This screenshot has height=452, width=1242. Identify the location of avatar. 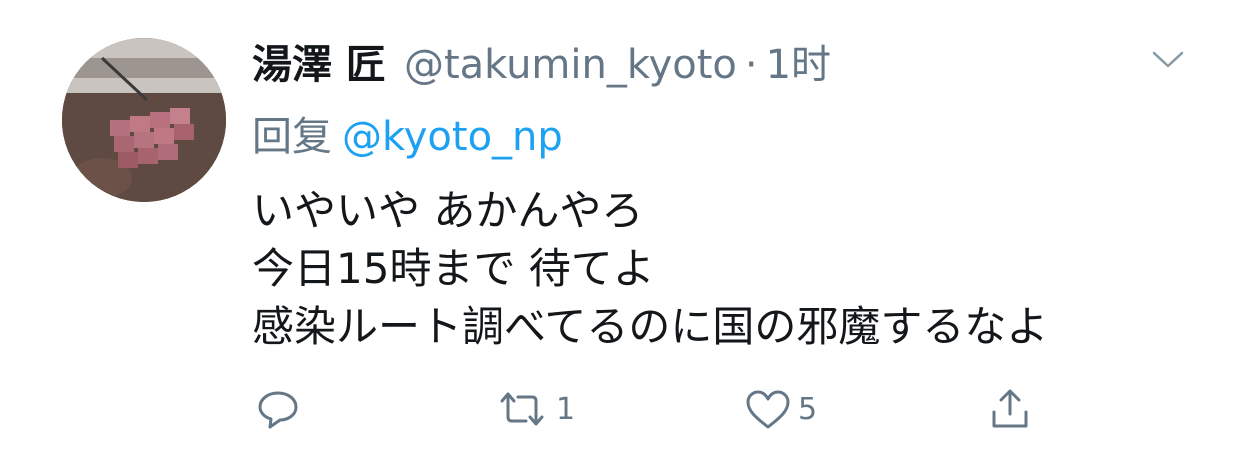
(144, 120).